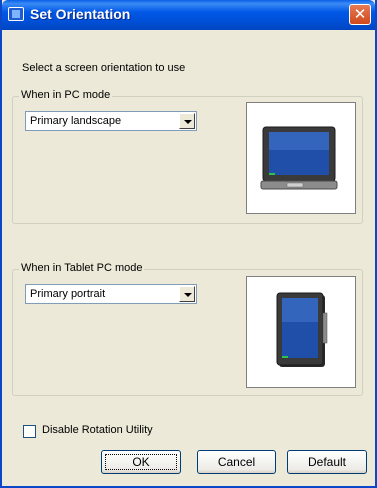 This screenshot has width=377, height=488. What do you see at coordinates (16, 14) in the screenshot?
I see `display-settings-icon` at bounding box center [16, 14].